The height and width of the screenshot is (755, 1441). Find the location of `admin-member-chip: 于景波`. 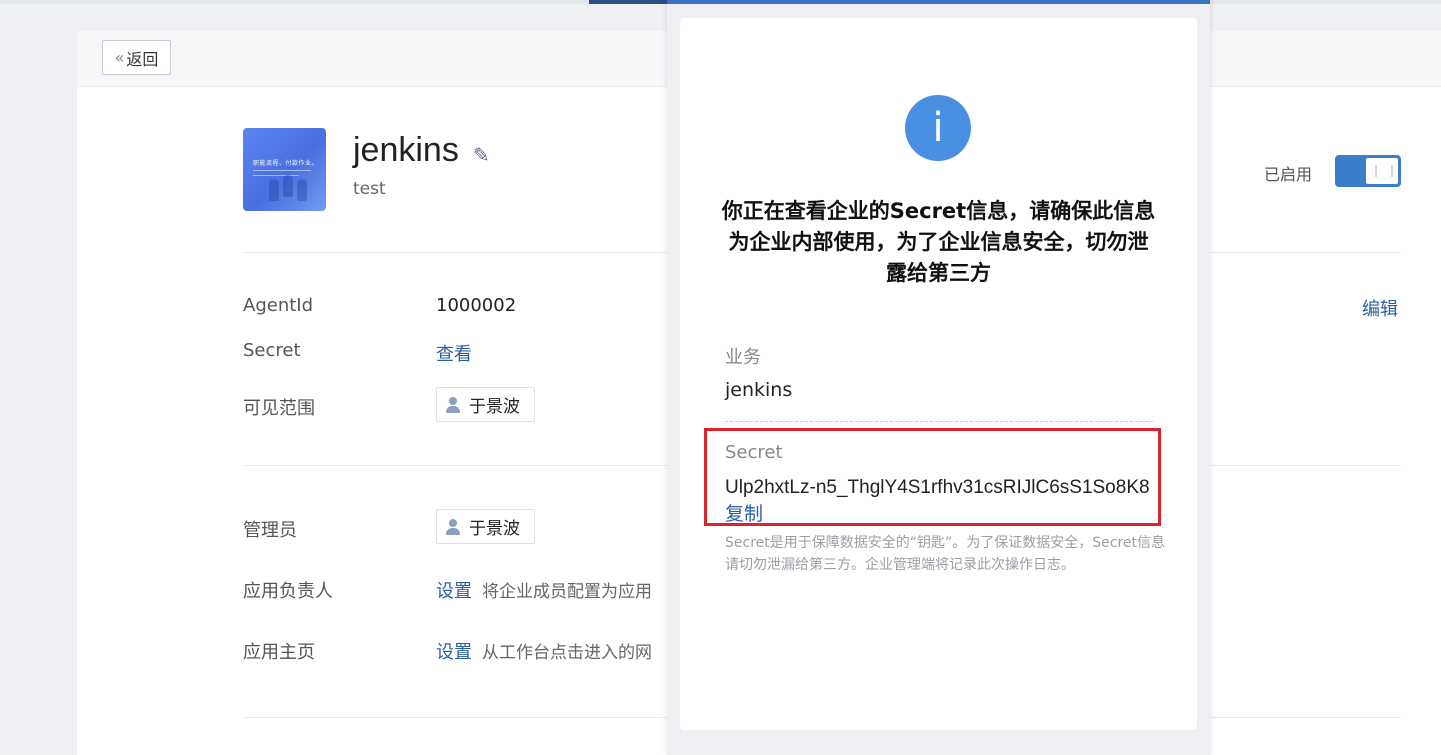

admin-member-chip: 于景波 is located at coordinates (485, 526).